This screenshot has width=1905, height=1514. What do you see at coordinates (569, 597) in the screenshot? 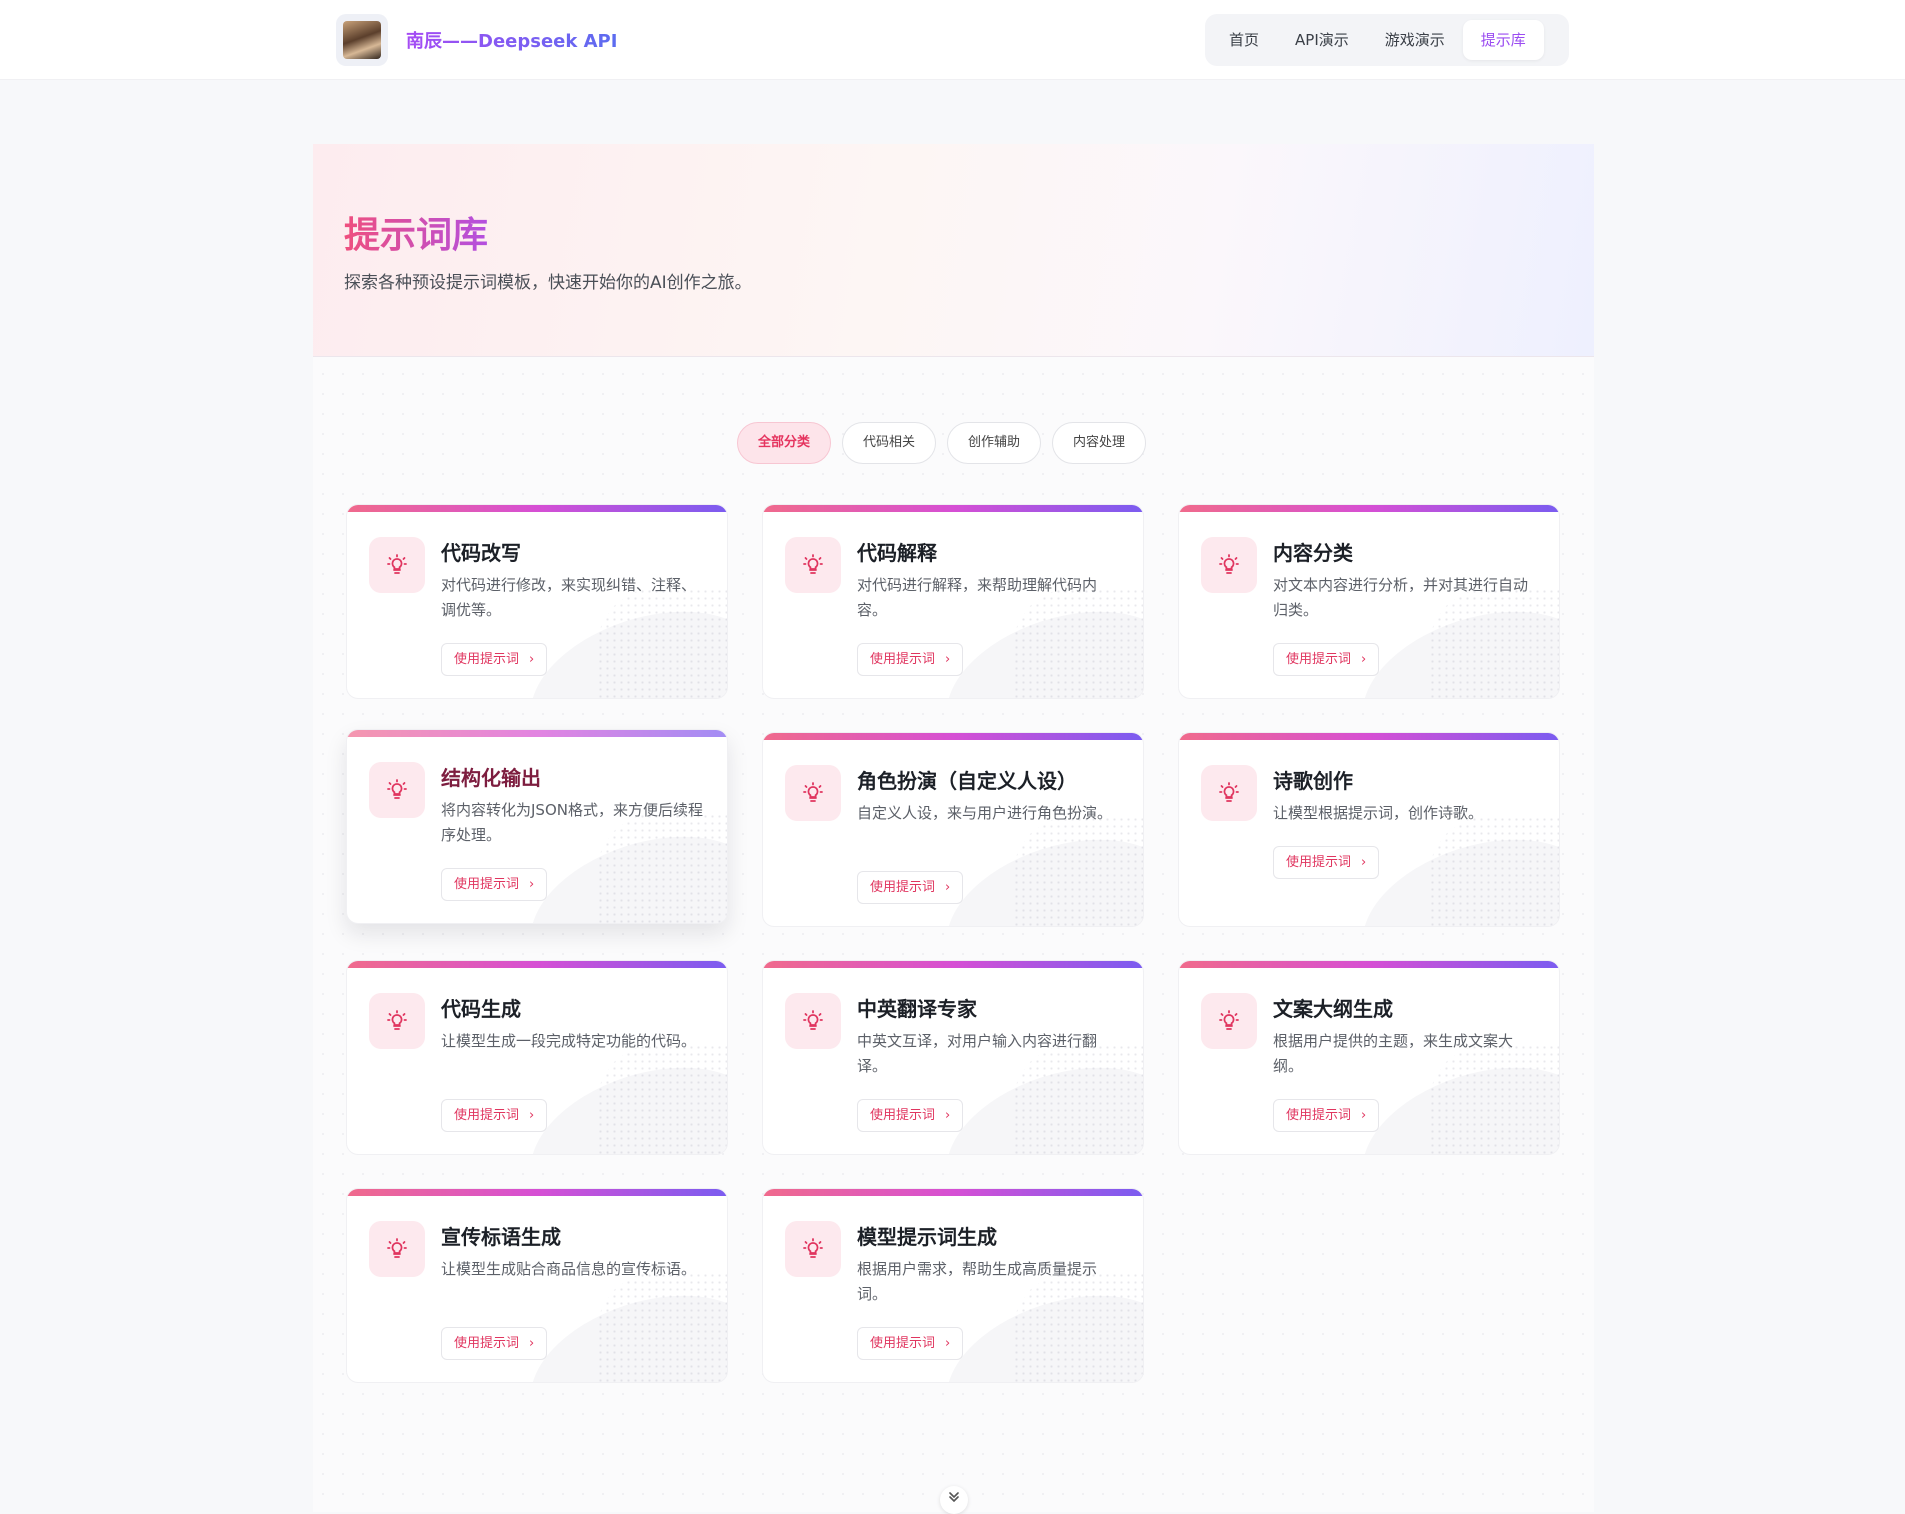
I see `card-description: 对代码进行修改，来实现纠错、注释、调优等。` at bounding box center [569, 597].